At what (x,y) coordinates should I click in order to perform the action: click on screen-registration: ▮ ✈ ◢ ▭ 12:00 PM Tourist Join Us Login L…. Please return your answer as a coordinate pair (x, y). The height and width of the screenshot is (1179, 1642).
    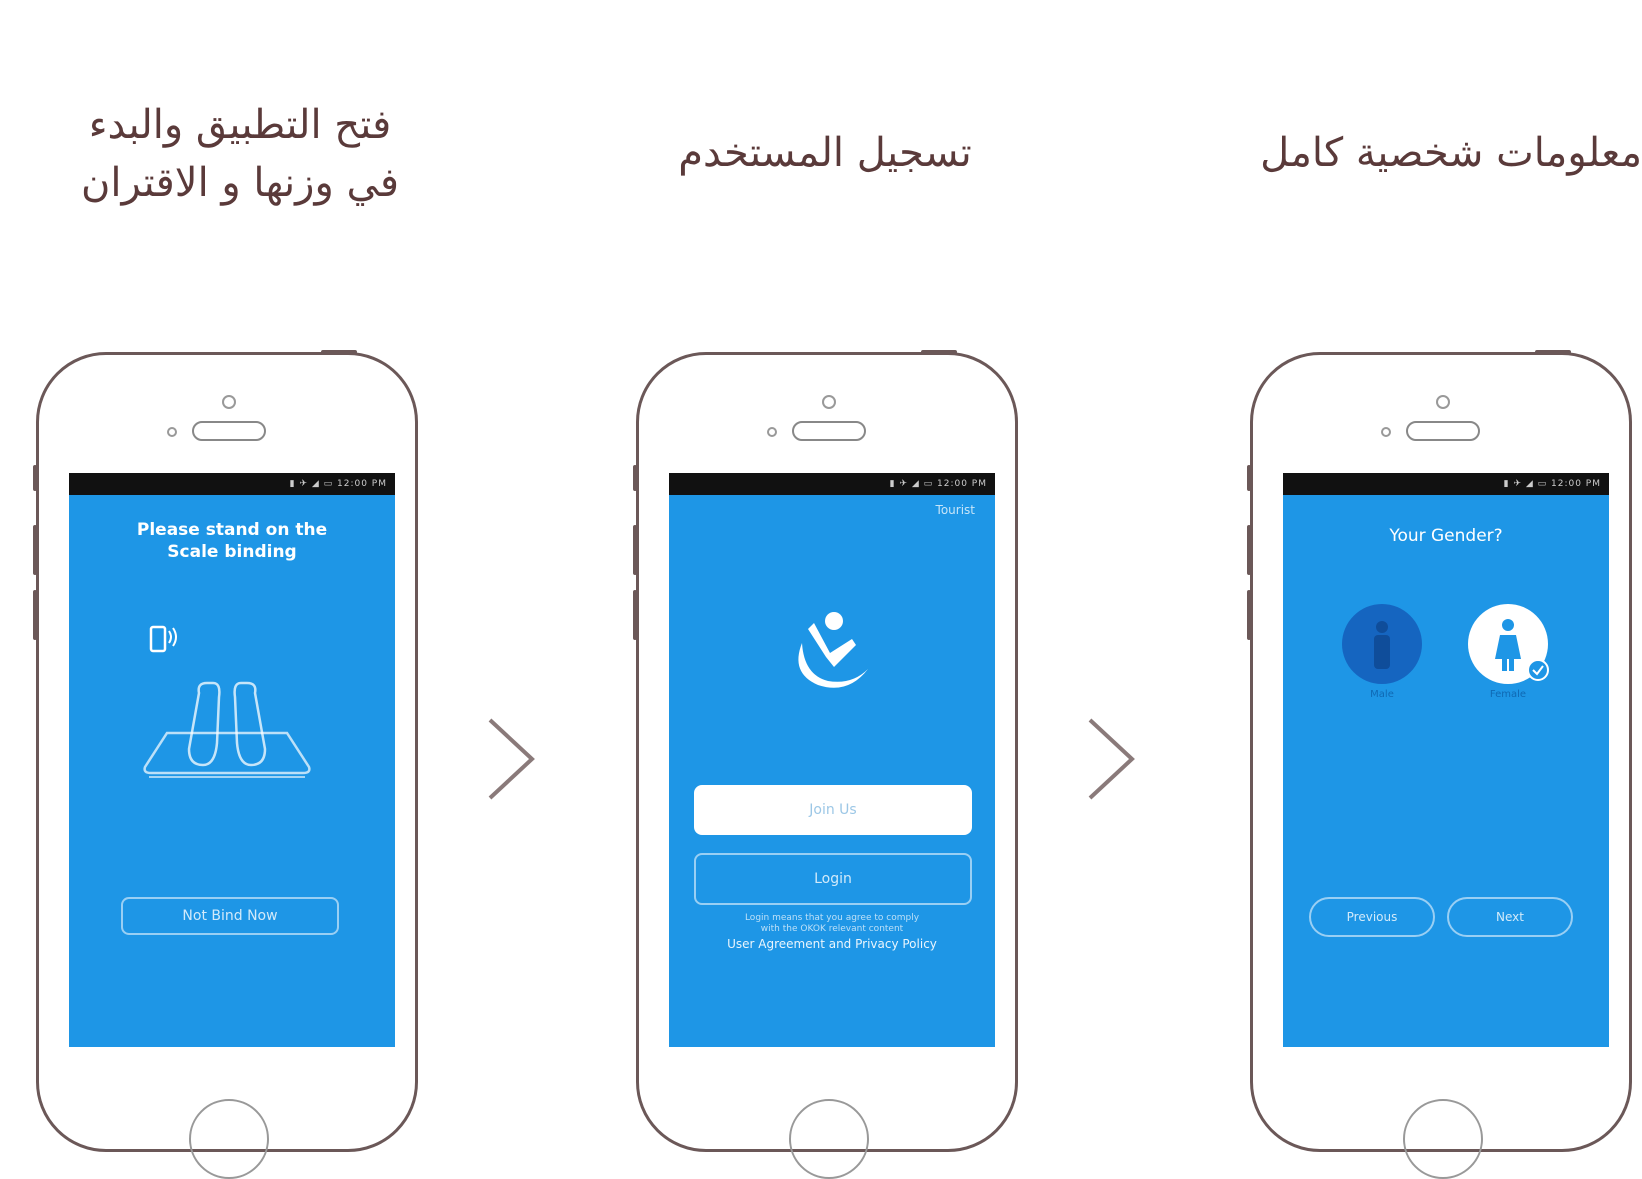
    Looking at the image, I should click on (832, 760).